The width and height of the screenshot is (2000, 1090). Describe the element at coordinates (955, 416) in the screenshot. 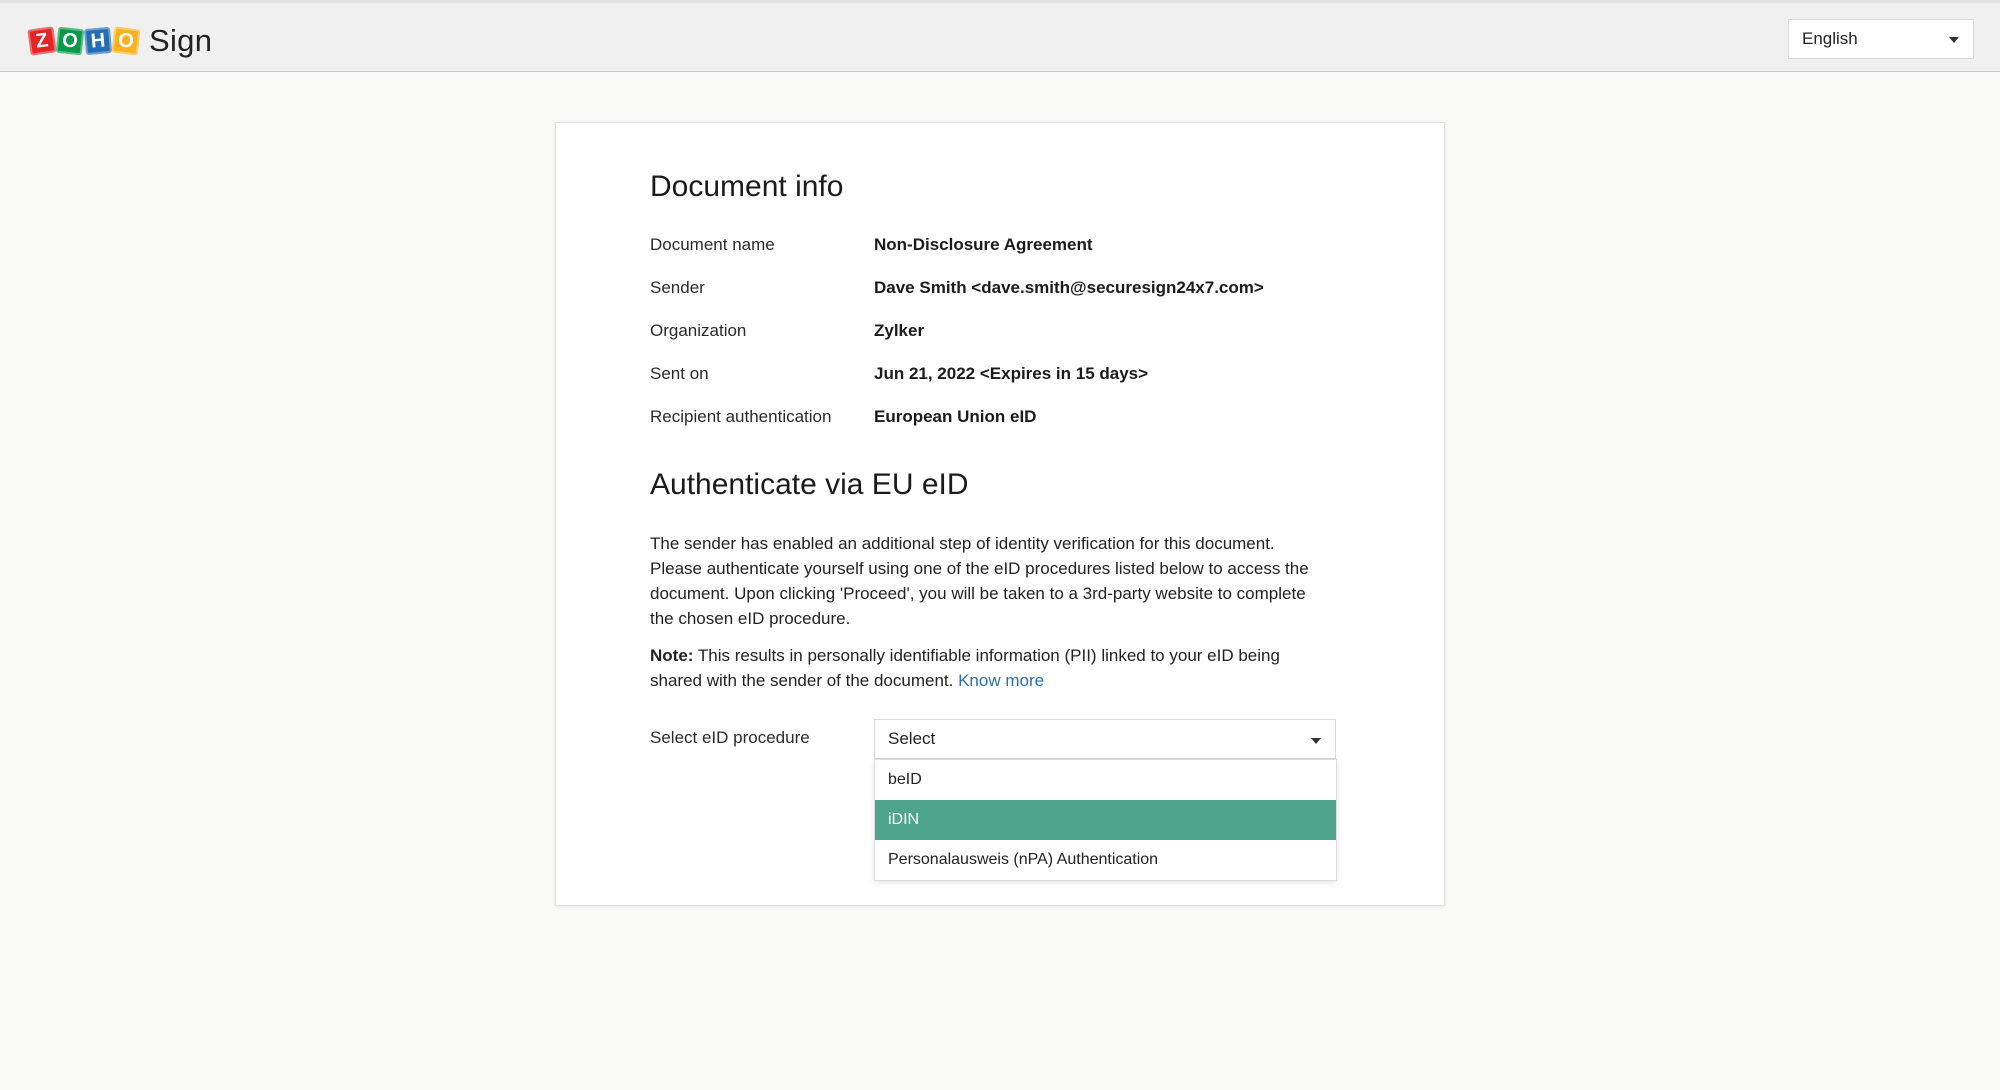

I see `info-value: European Union eID` at that location.